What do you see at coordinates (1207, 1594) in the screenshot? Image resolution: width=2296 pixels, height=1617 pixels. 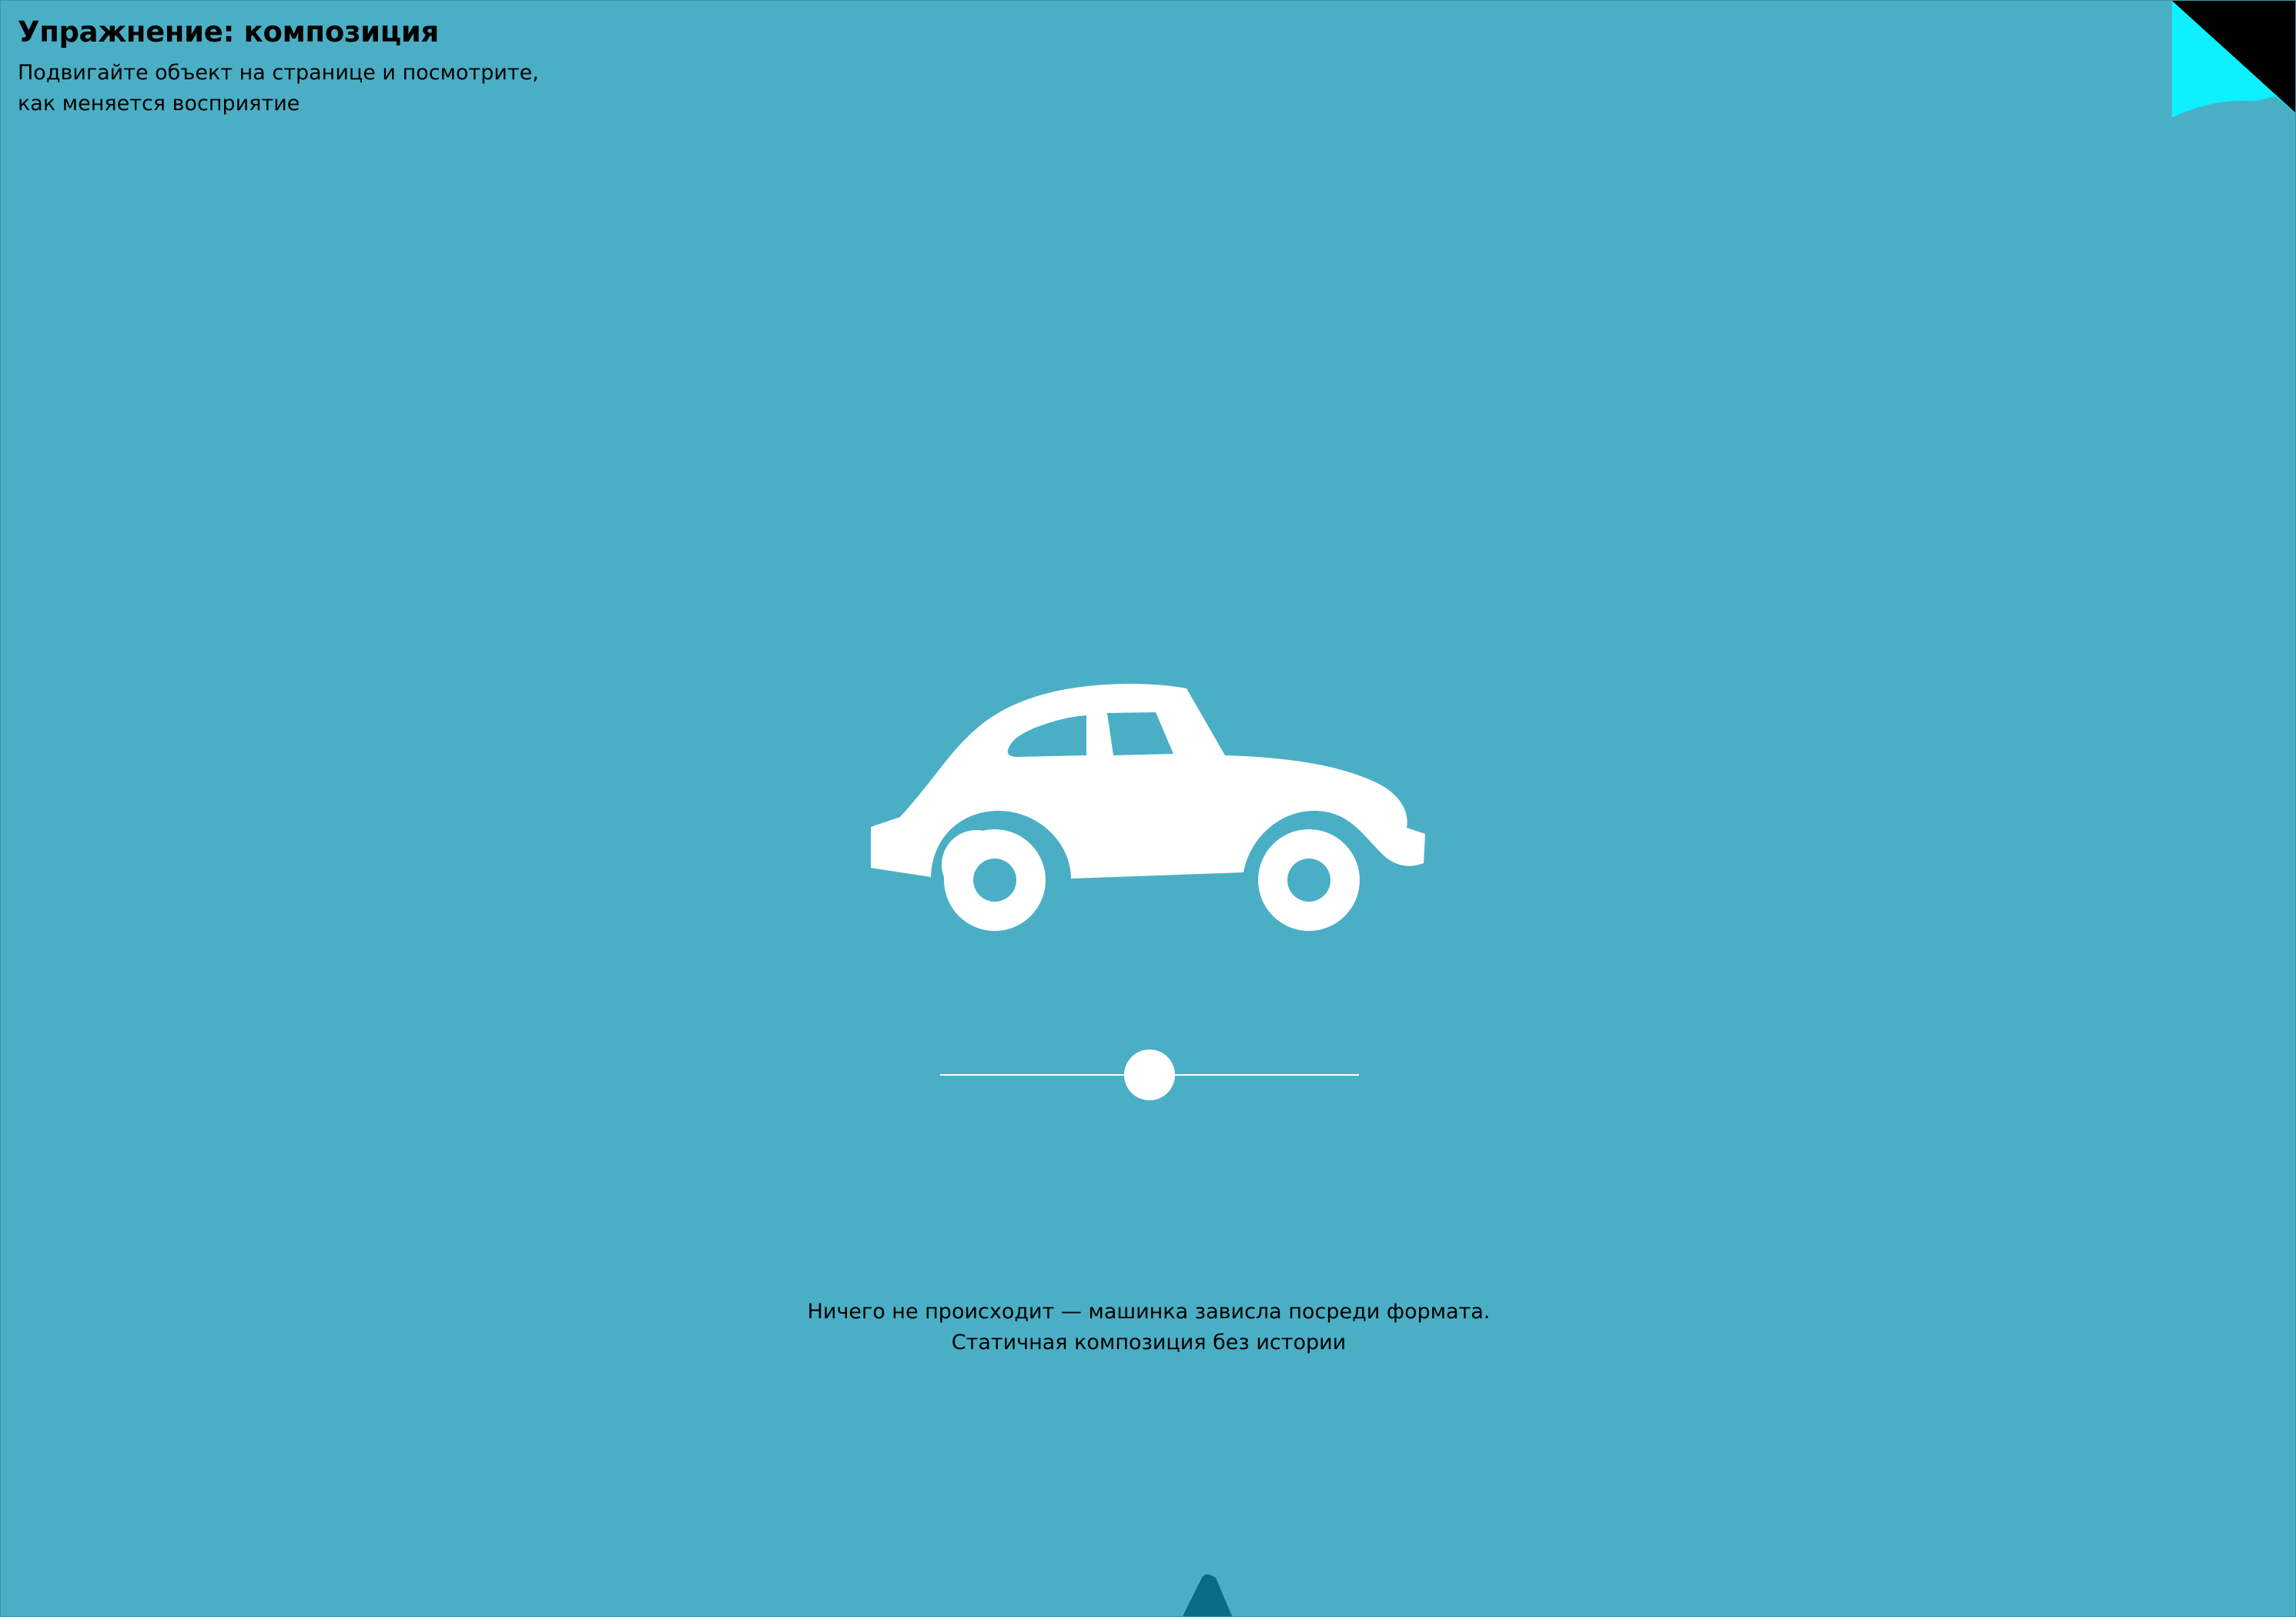 I see `triangle-marker-icon` at bounding box center [1207, 1594].